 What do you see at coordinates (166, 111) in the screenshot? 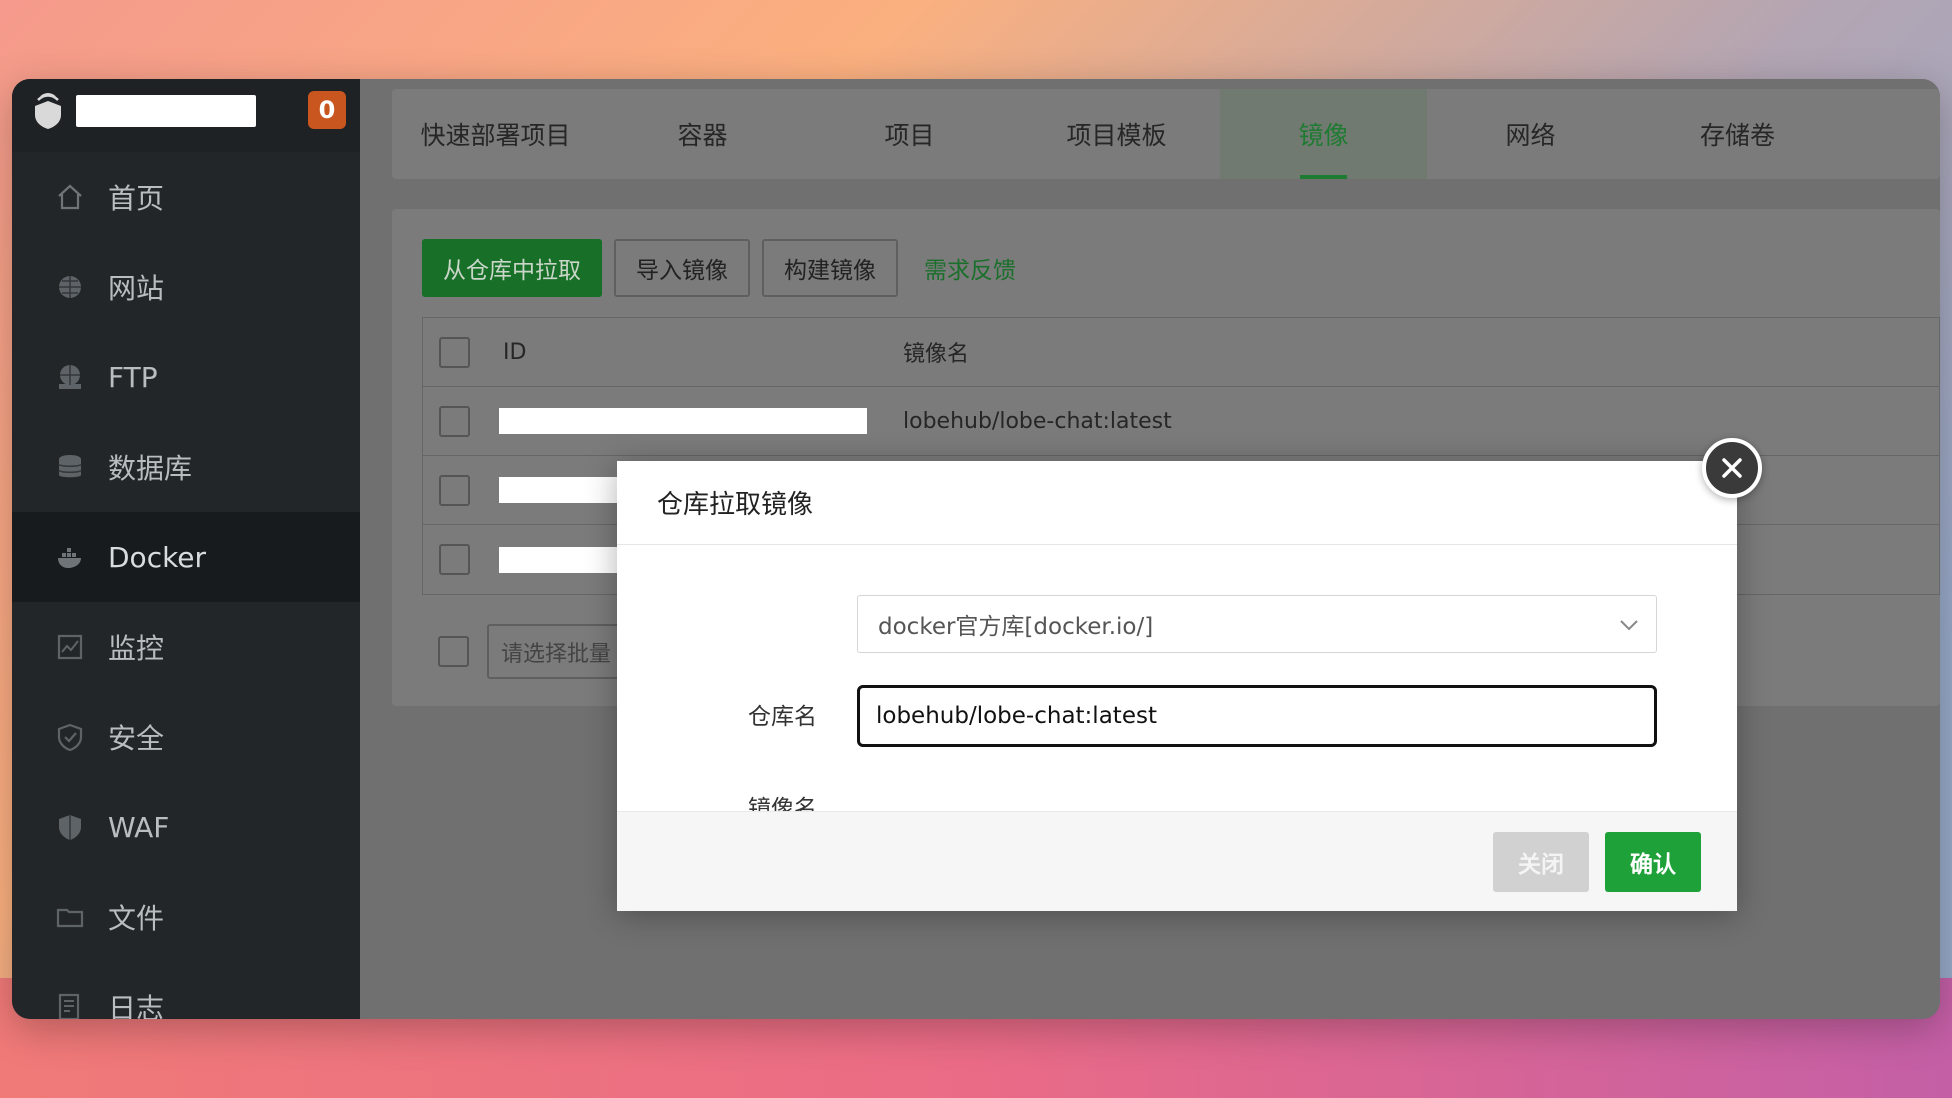
I see `server-name-redacted` at bounding box center [166, 111].